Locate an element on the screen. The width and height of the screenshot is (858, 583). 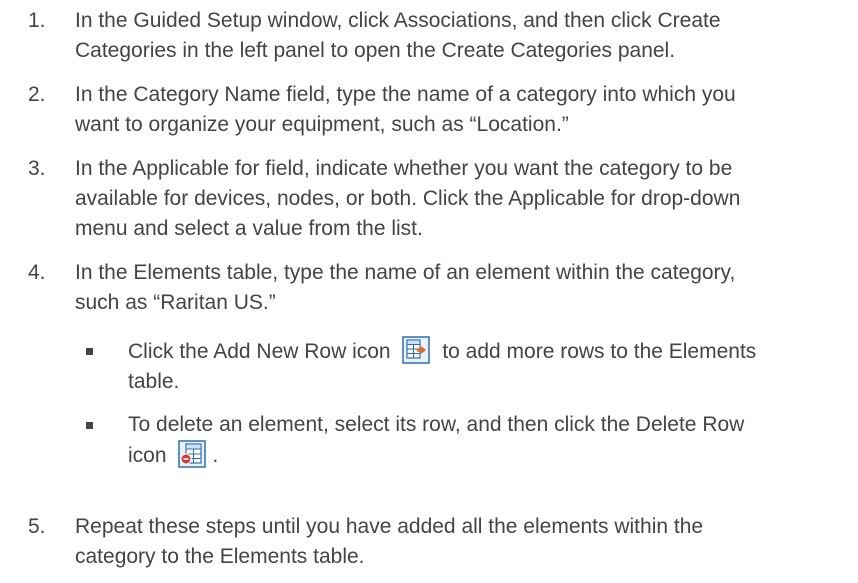
bullet-text-before: Click the Add New Row icon is located at coordinates (259, 351).